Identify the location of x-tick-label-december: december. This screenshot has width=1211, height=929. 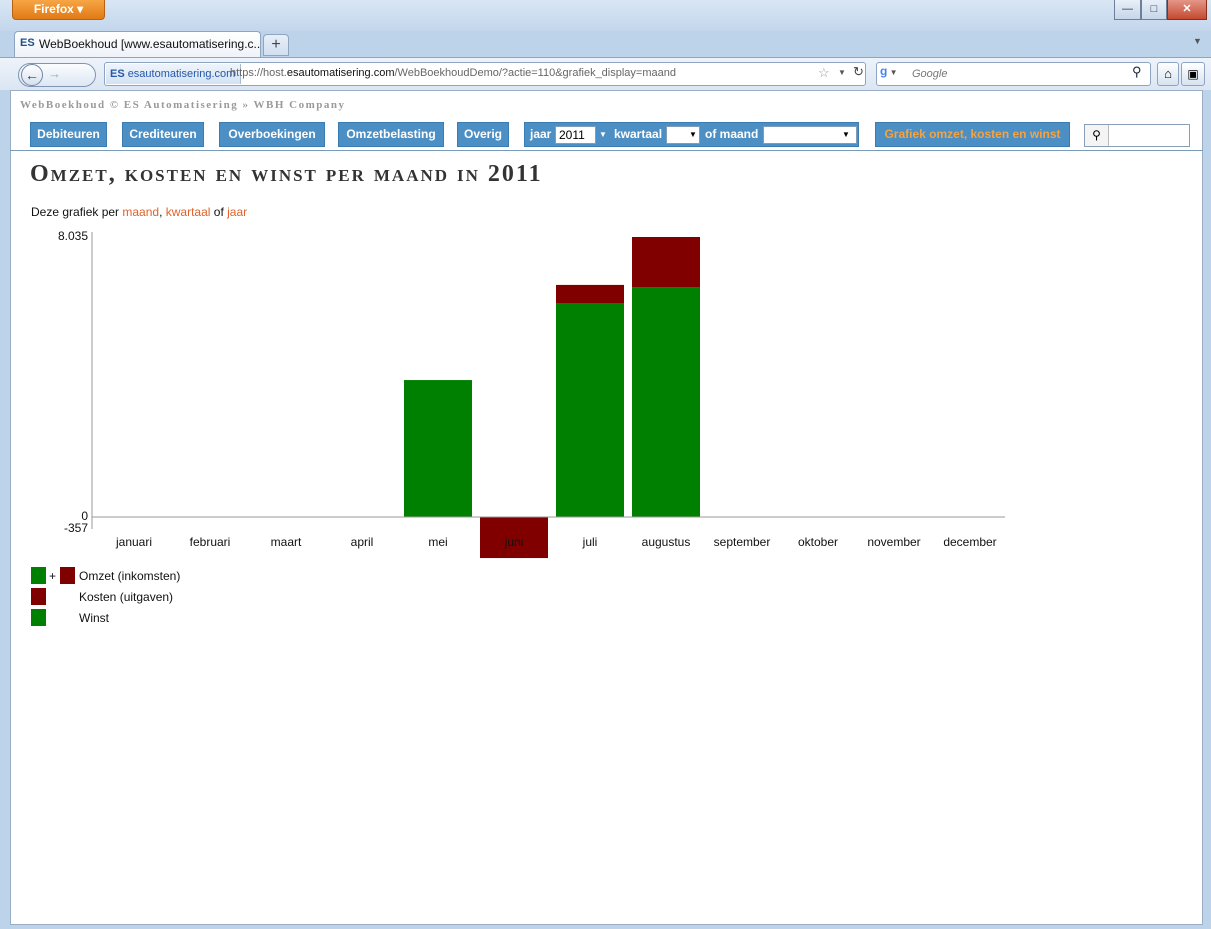
(969, 542).